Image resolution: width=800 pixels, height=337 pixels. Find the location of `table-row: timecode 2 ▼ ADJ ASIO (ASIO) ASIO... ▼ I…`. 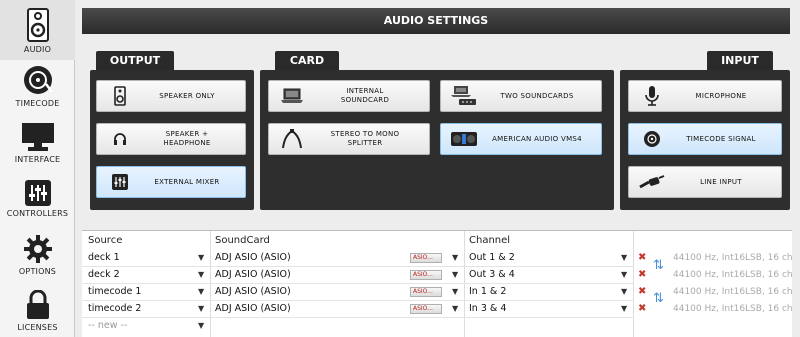

table-row: timecode 2 ▼ ADJ ASIO (ASIO) ASIO... ▼ I… is located at coordinates (437, 309).